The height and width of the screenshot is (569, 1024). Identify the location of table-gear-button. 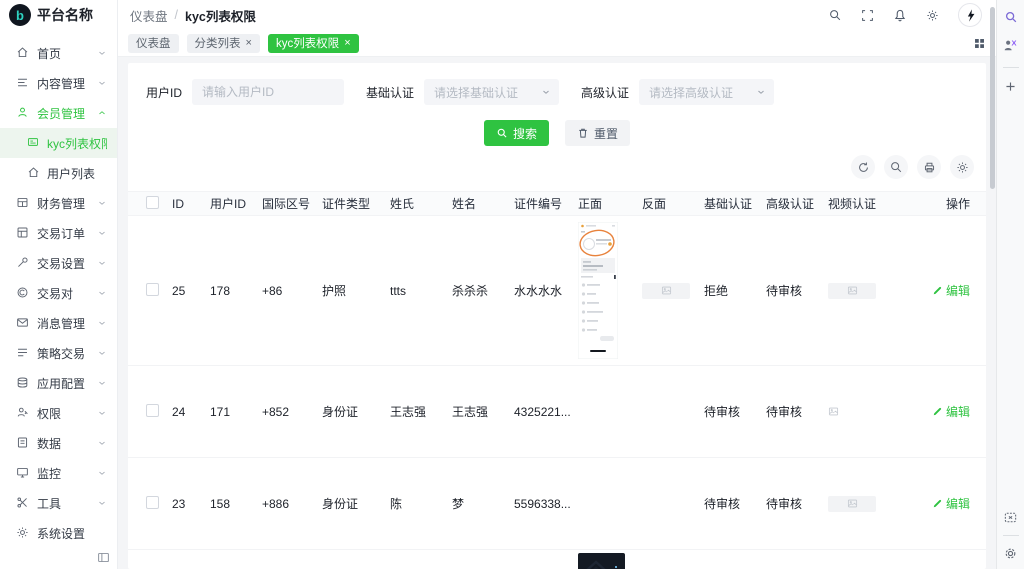
(962, 167).